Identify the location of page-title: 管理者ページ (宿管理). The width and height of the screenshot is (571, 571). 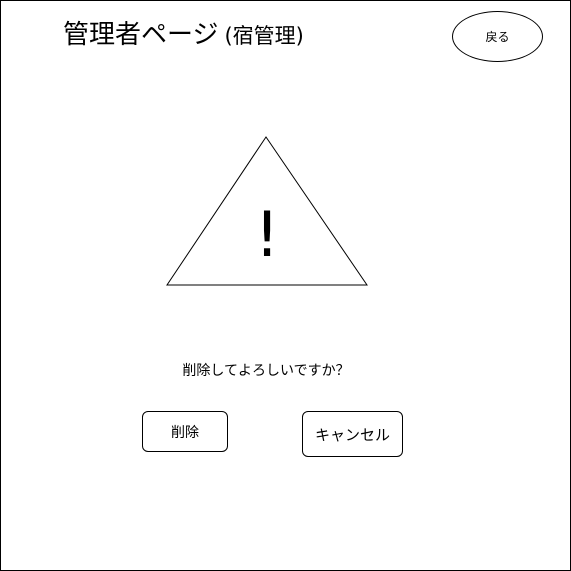
(183, 36).